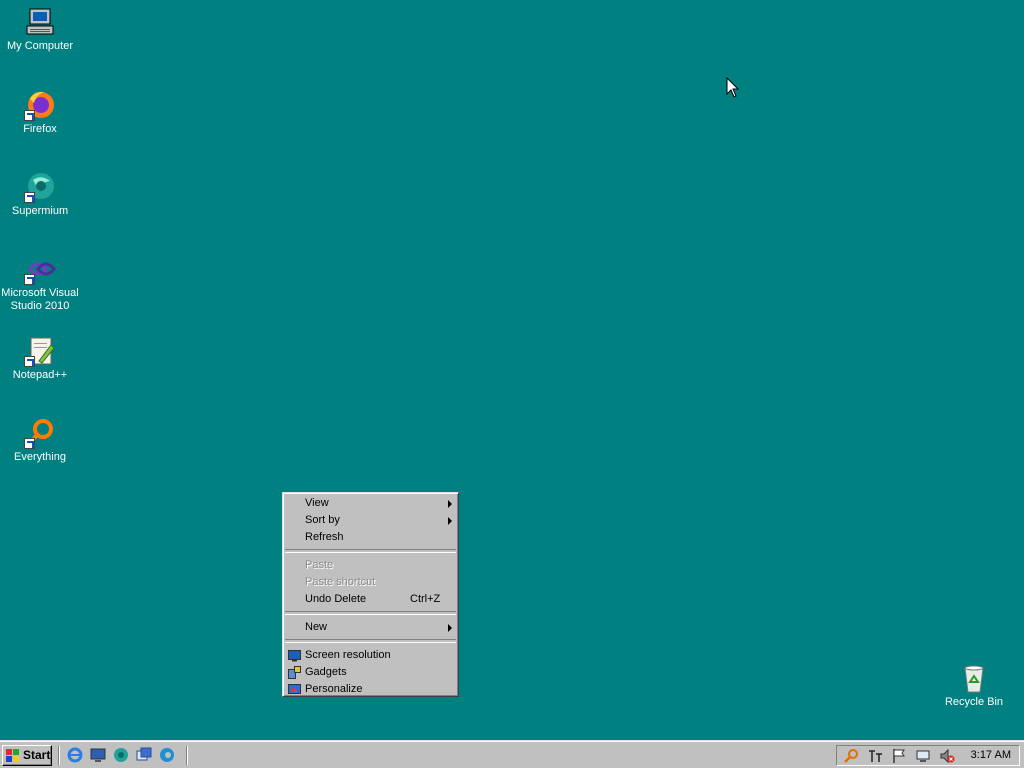  I want to click on desktop-icon-label: Firefox, so click(40, 129).